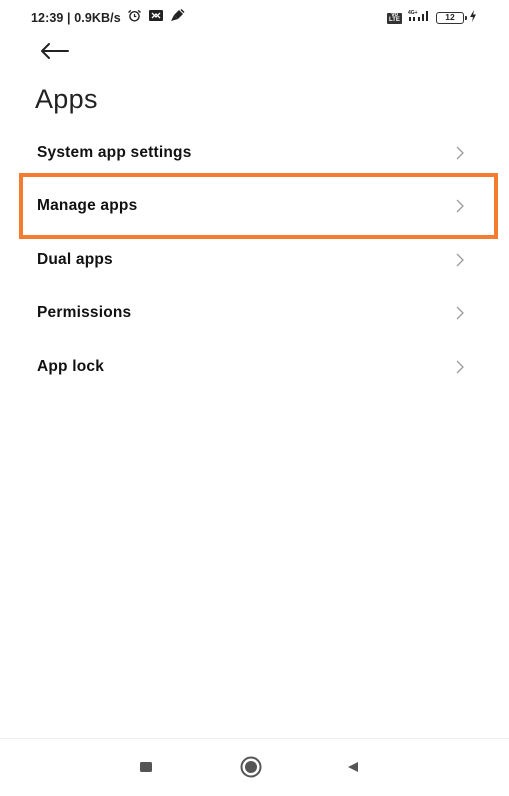 This screenshot has width=509, height=796. What do you see at coordinates (432, 18) in the screenshot?
I see `status-right: Vo LTE 4G+ 12` at bounding box center [432, 18].